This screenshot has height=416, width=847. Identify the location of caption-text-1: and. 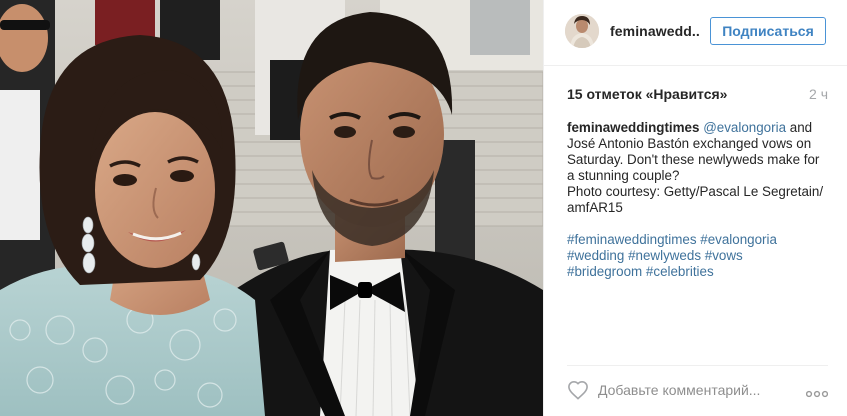
(799, 127).